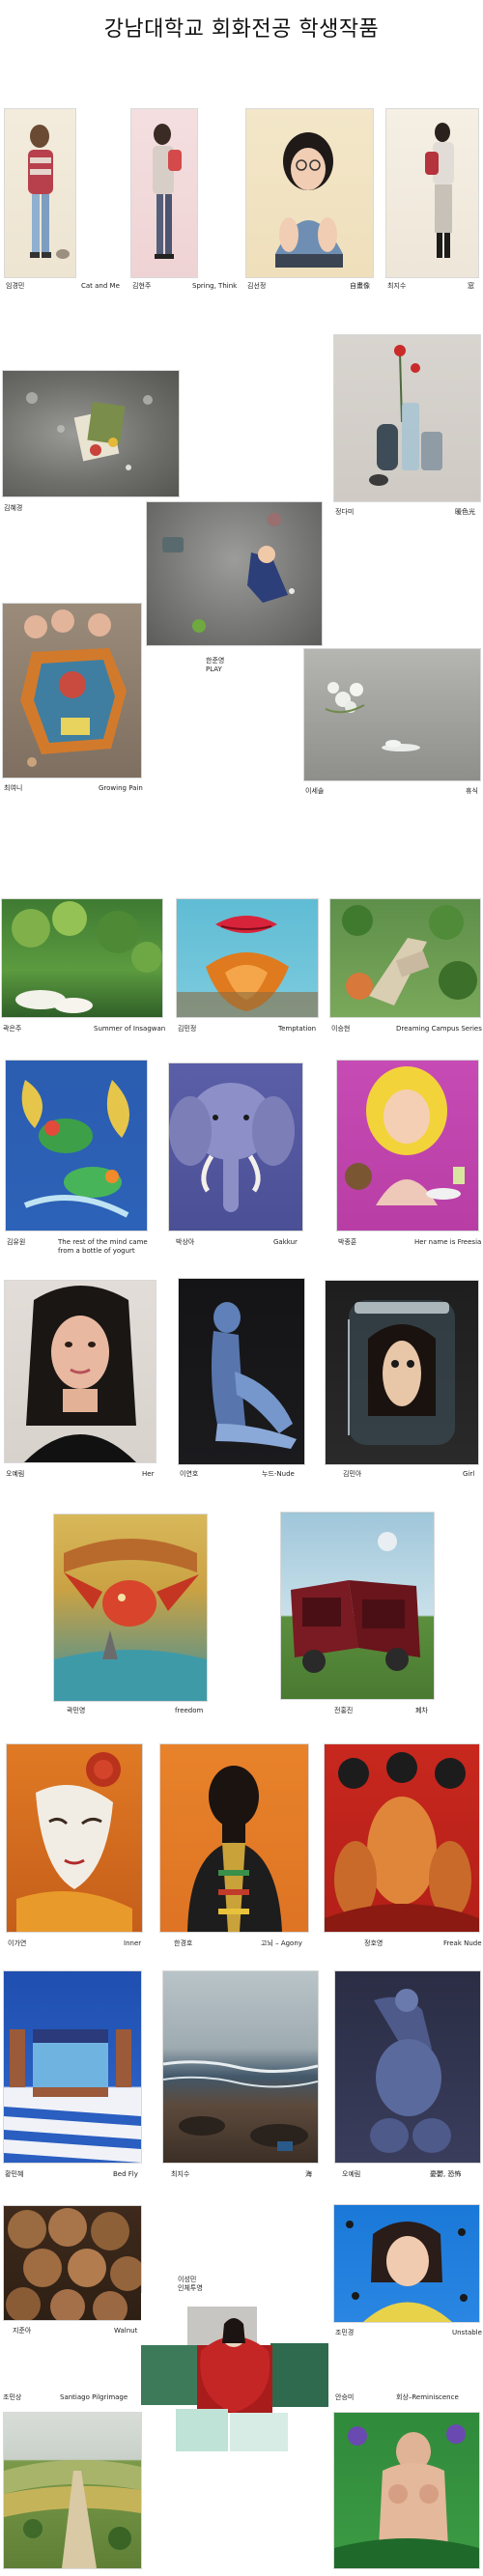 The image size is (483, 2576). I want to click on artwork-unstable, so click(406, 2263).